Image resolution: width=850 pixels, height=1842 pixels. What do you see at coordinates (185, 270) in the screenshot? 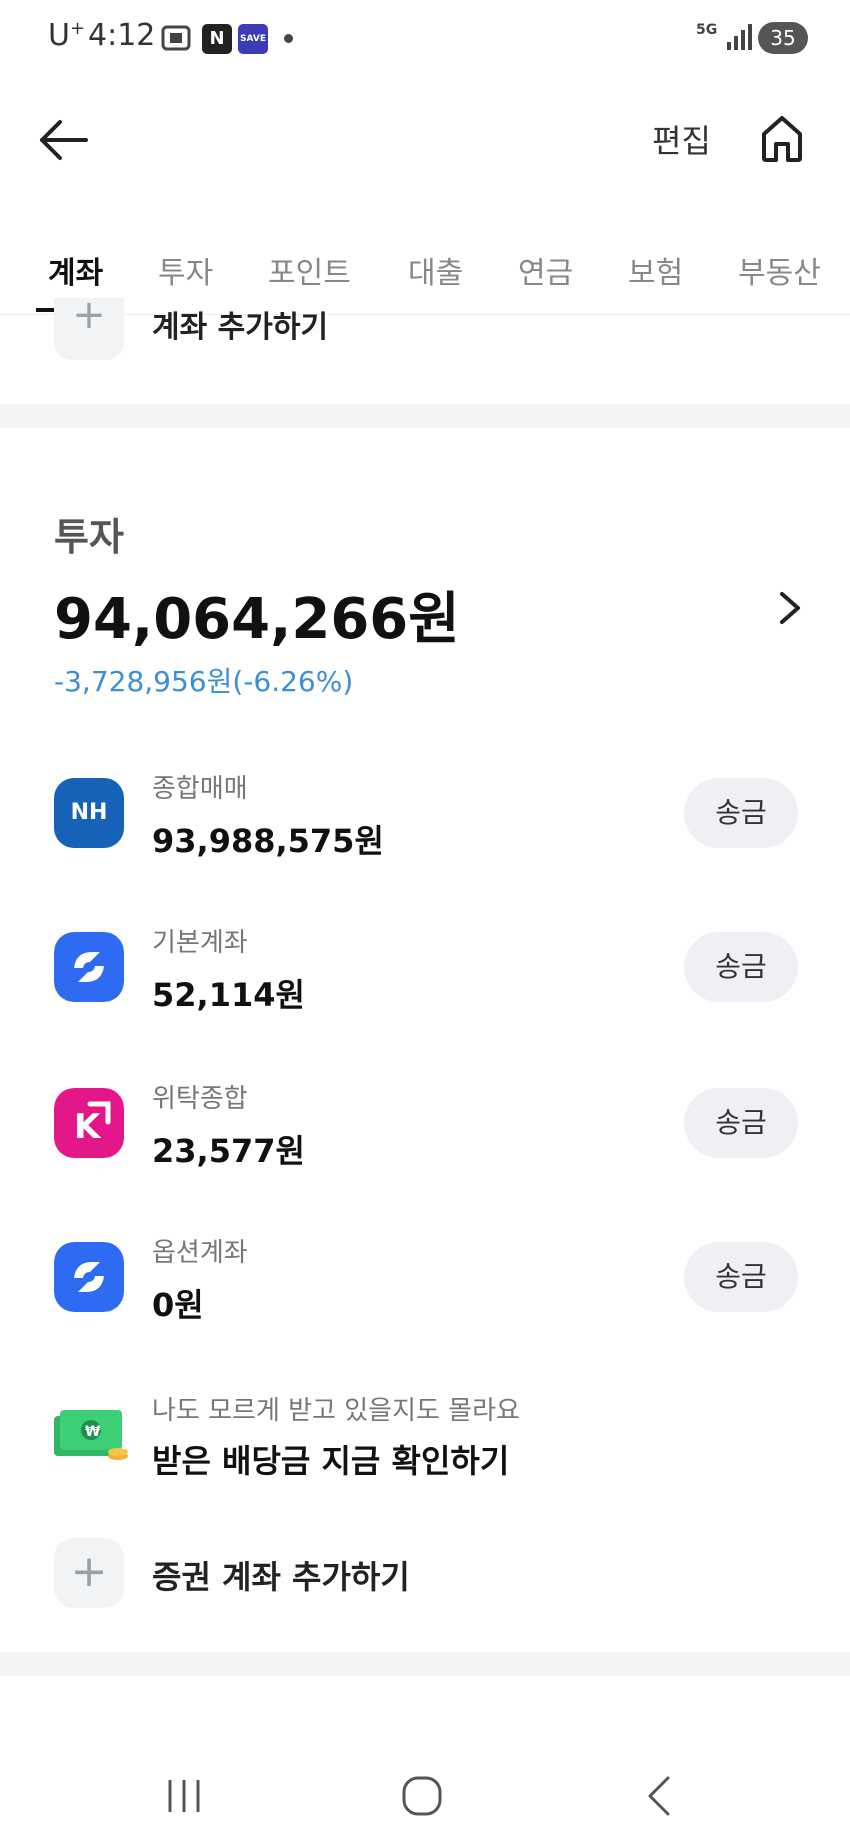
I see `tab-investment: 투자` at bounding box center [185, 270].